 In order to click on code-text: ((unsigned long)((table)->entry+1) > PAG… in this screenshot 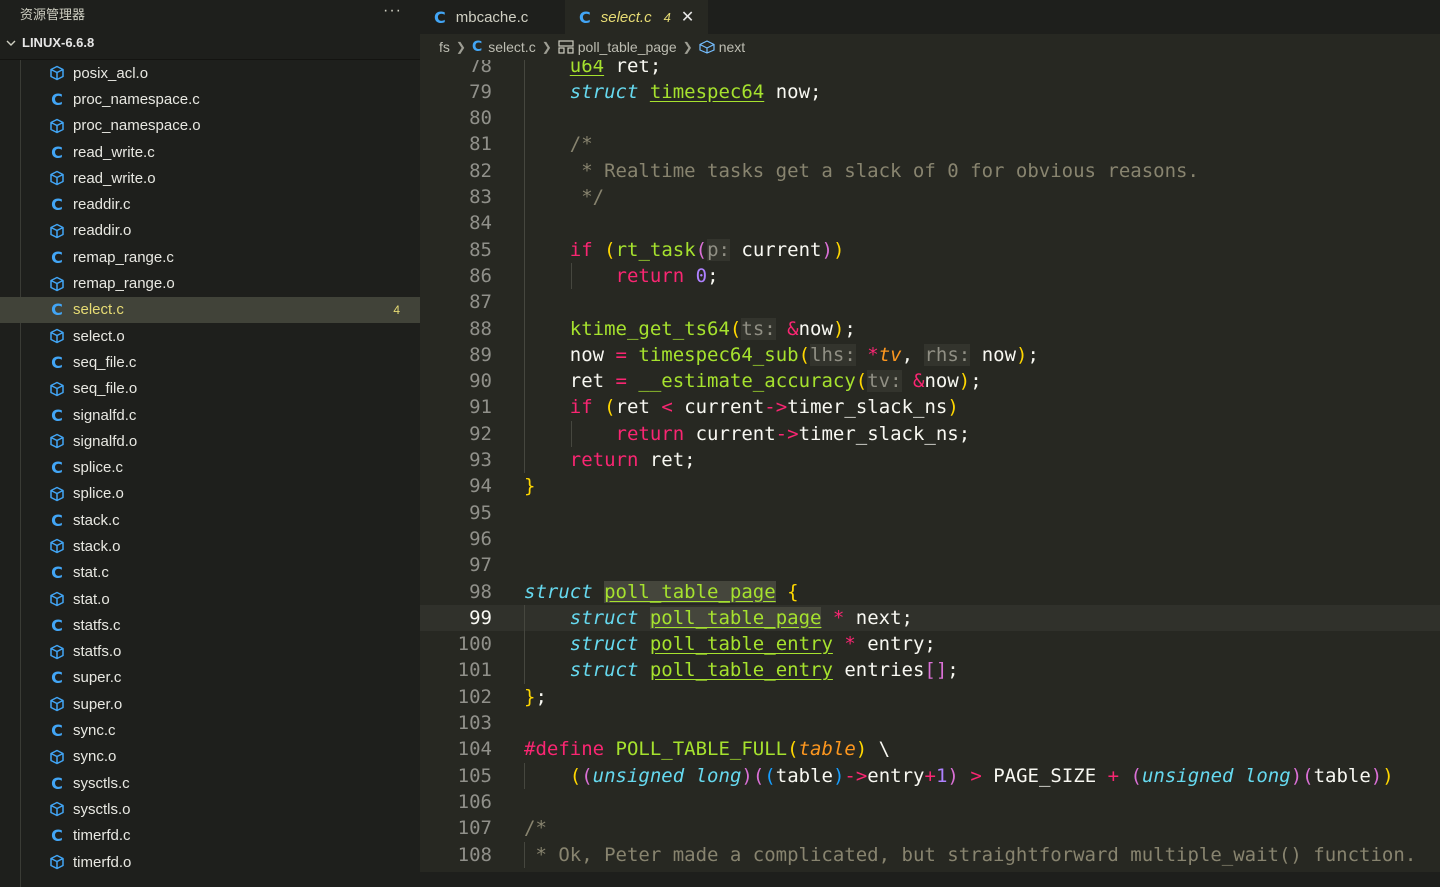, I will do `click(959, 776)`.